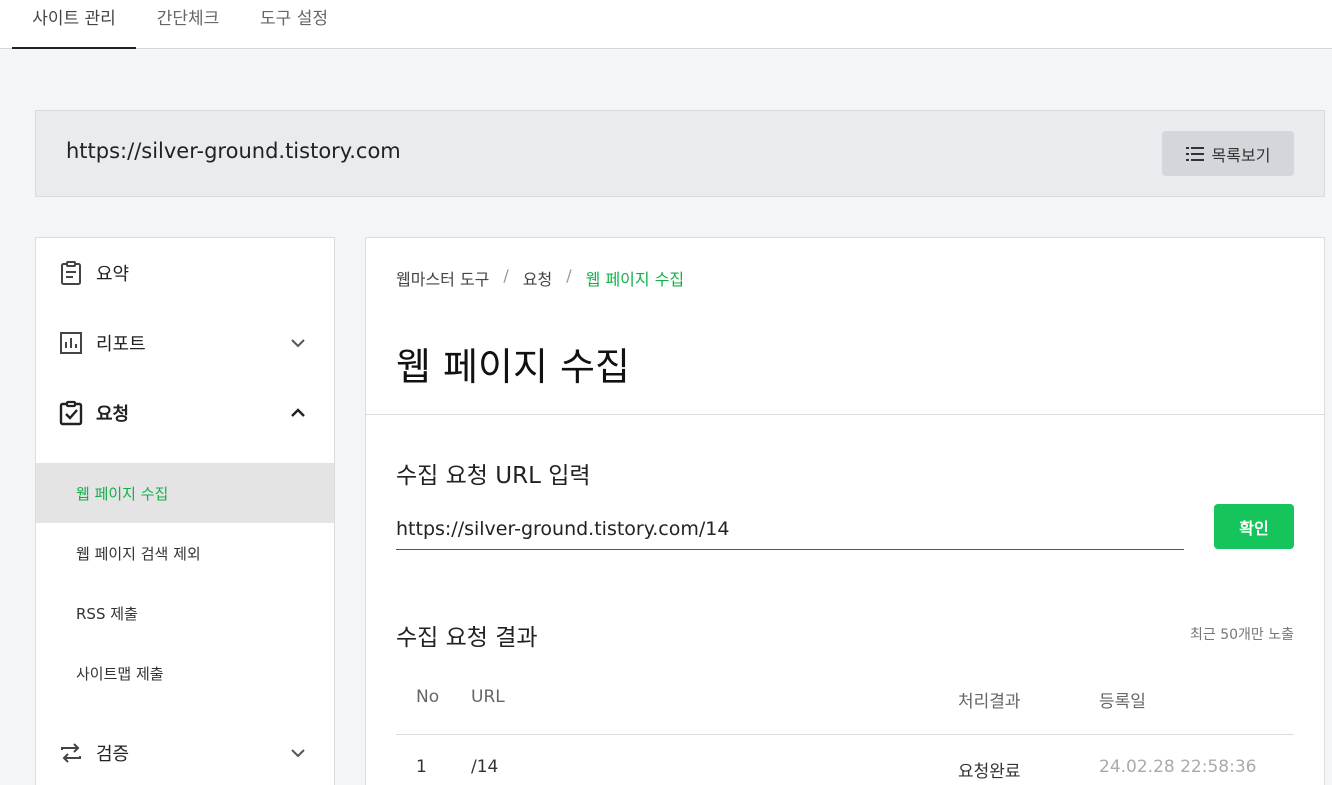 The image size is (1332, 785). Describe the element at coordinates (185, 273) in the screenshot. I see `sidebar-item-summary: 요약` at that location.